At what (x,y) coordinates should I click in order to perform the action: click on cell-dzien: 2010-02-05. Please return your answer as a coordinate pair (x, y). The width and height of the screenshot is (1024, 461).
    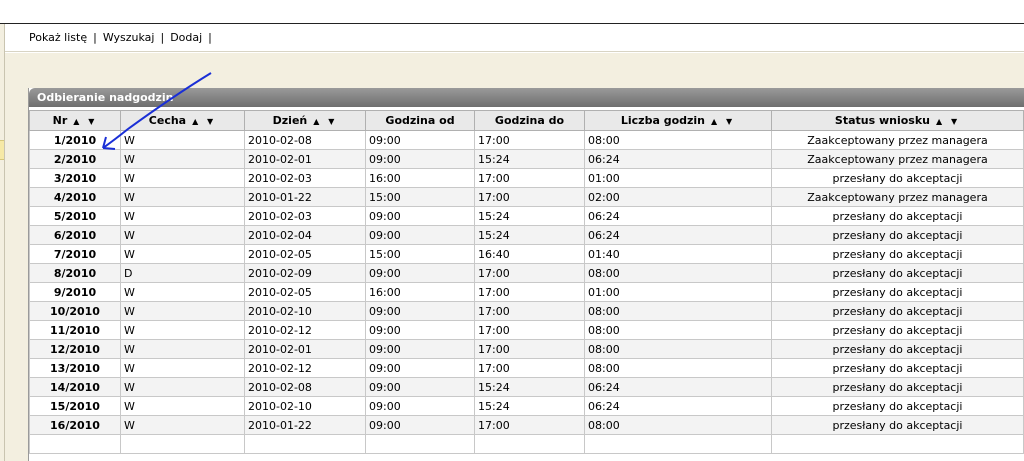
    Looking at the image, I should click on (305, 292).